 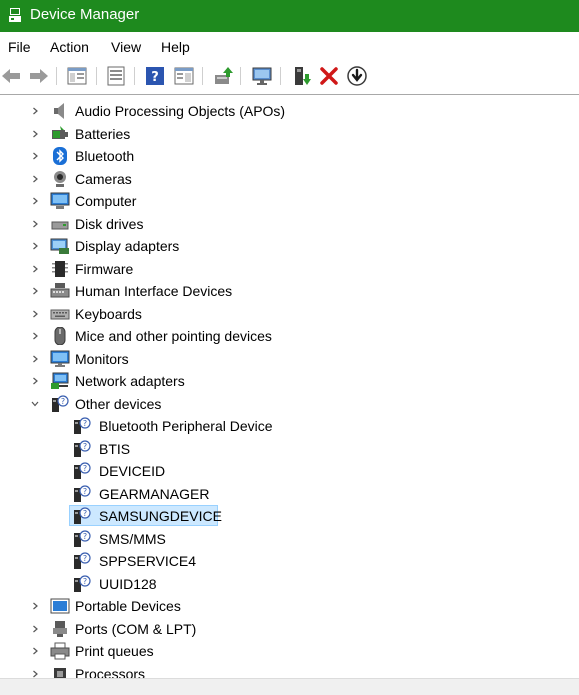 What do you see at coordinates (223, 76) in the screenshot?
I see `update-driver-icon` at bounding box center [223, 76].